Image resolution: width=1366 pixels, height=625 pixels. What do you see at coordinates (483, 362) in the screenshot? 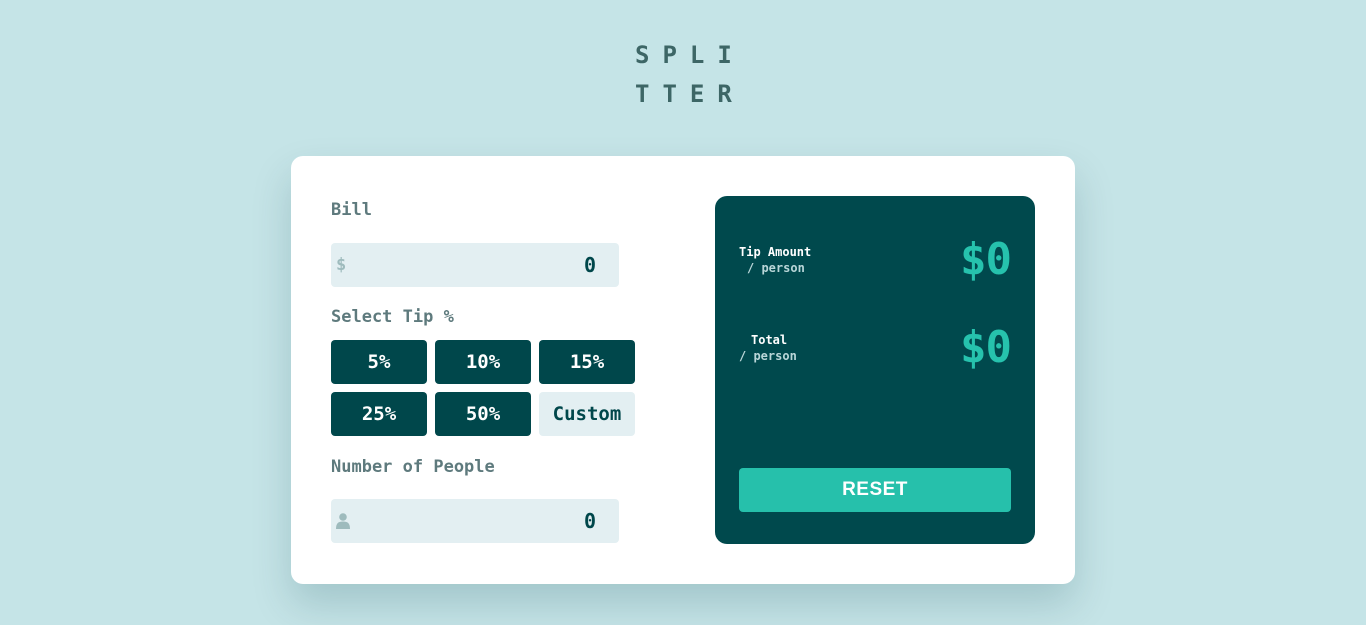
I see `tip-button-10: 10%` at bounding box center [483, 362].